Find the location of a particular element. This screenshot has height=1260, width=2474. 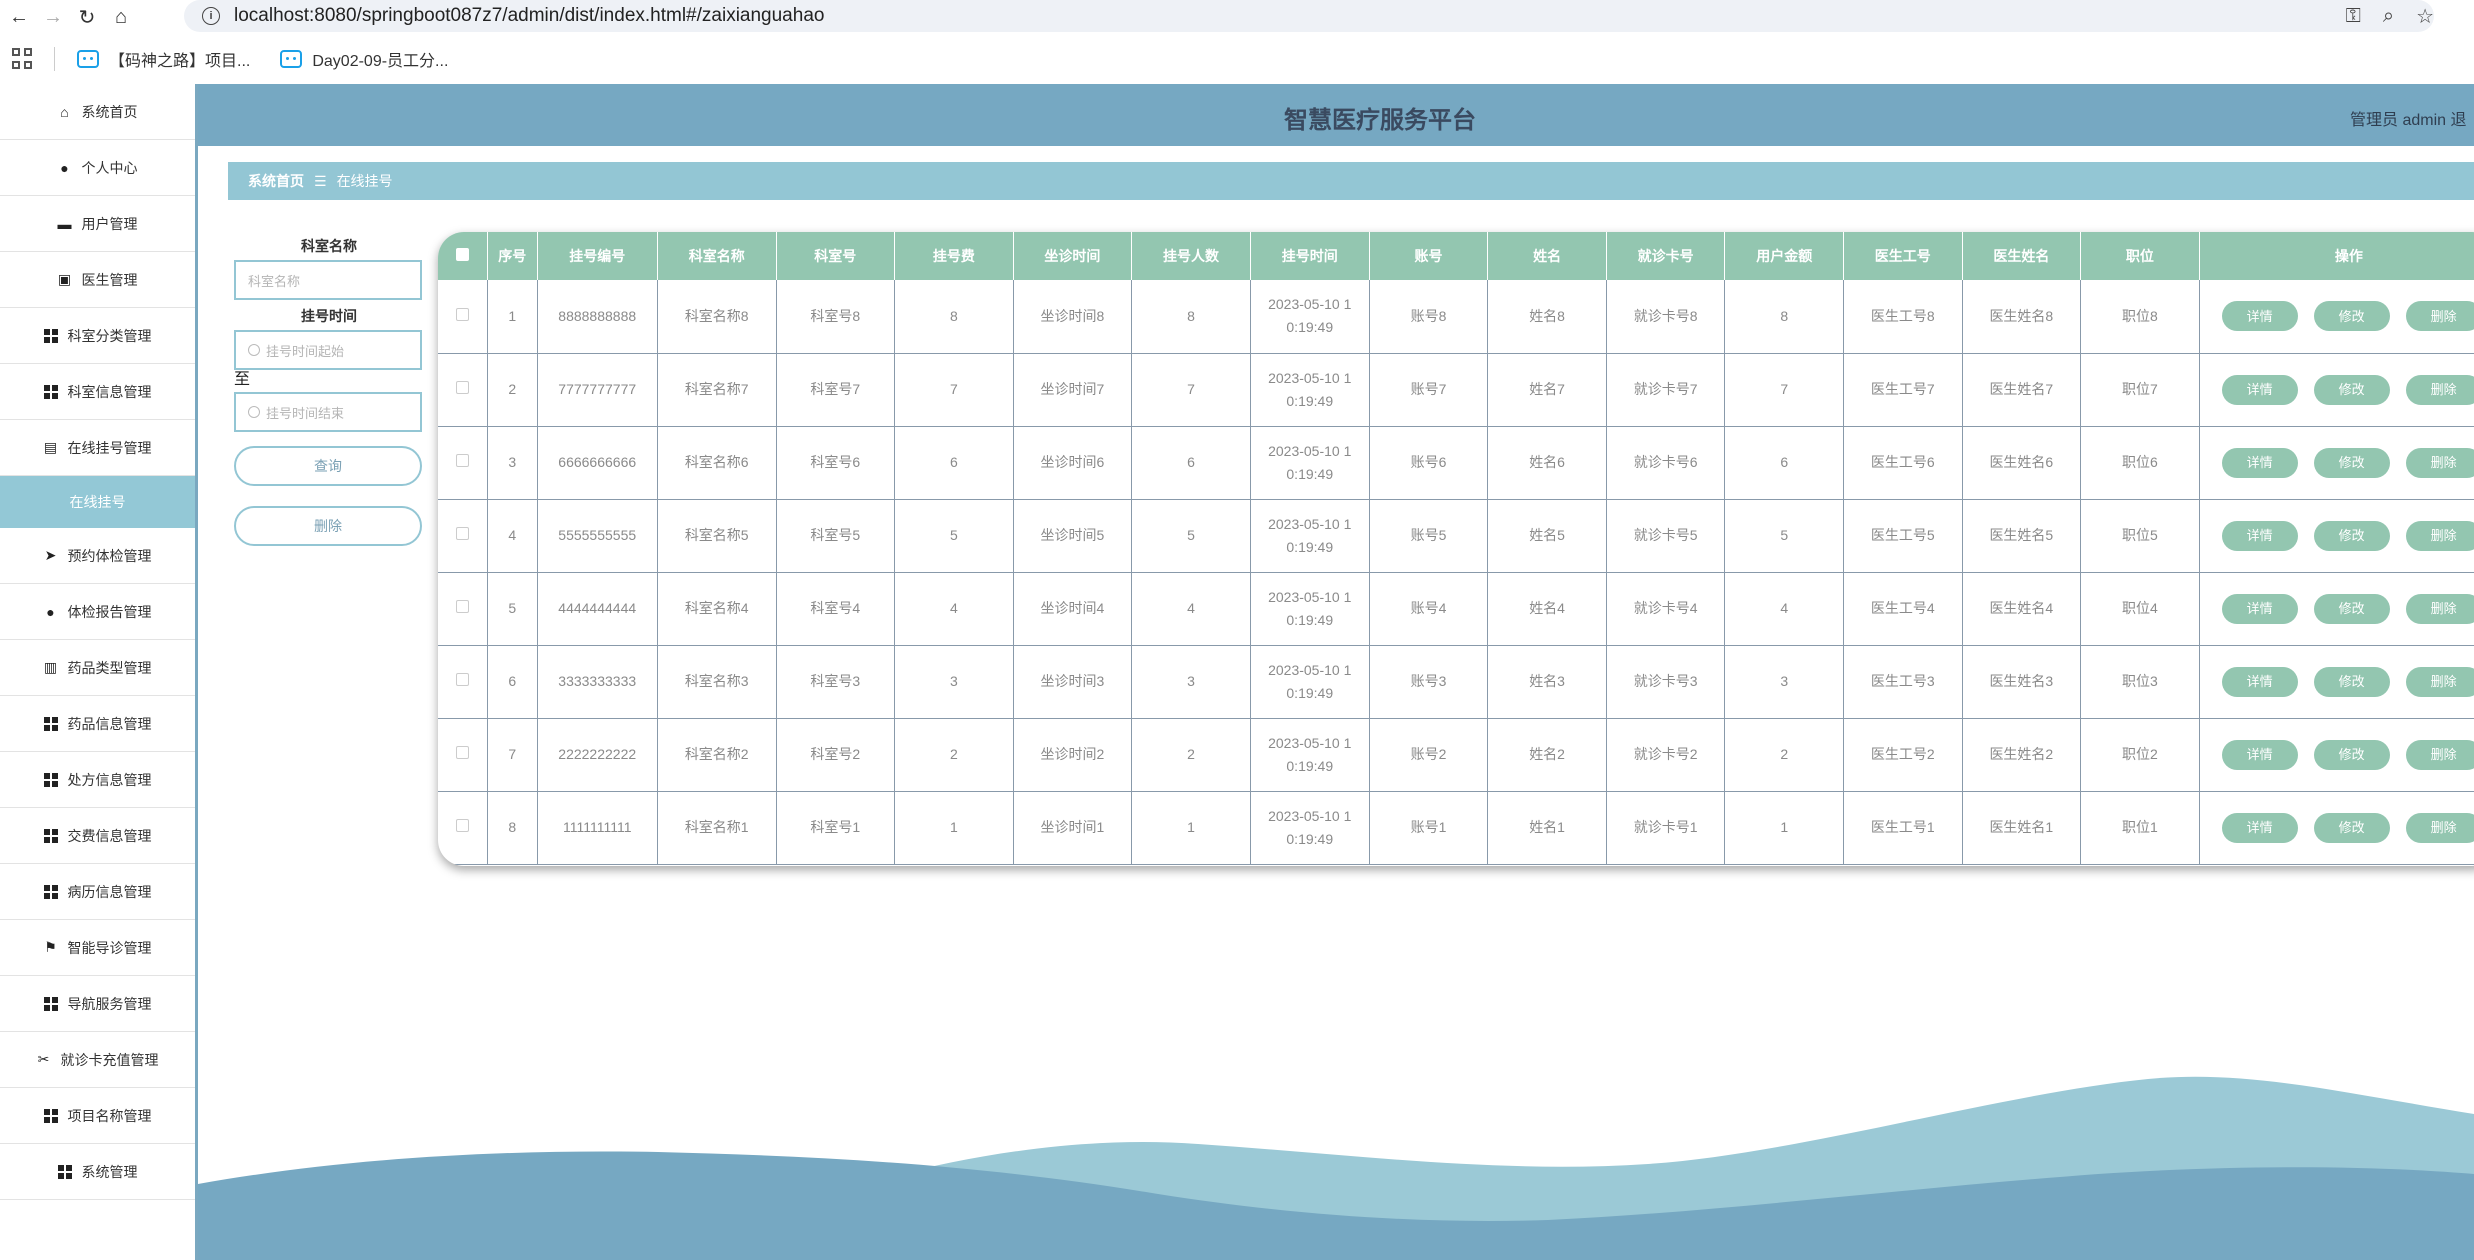

sidebar-item: ● 体检报告管理 is located at coordinates (97, 612).